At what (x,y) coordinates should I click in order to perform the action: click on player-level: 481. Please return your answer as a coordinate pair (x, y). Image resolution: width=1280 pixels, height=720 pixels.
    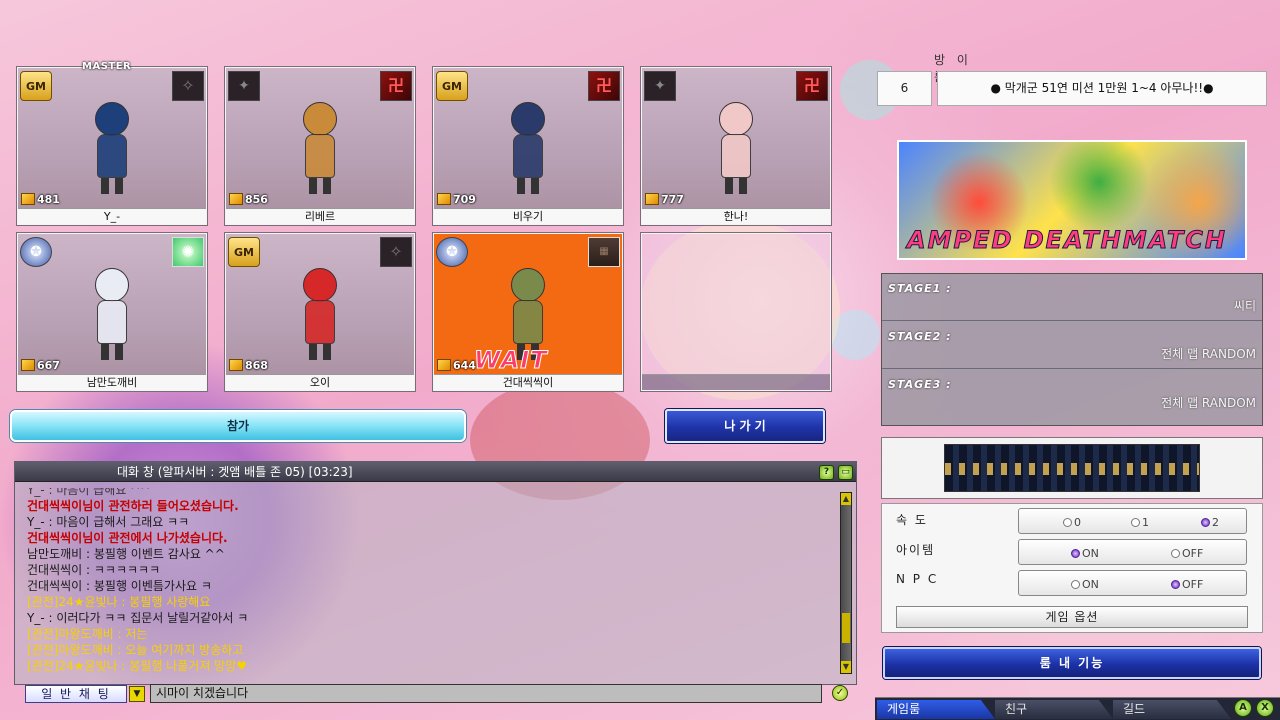
    Looking at the image, I should click on (40, 199).